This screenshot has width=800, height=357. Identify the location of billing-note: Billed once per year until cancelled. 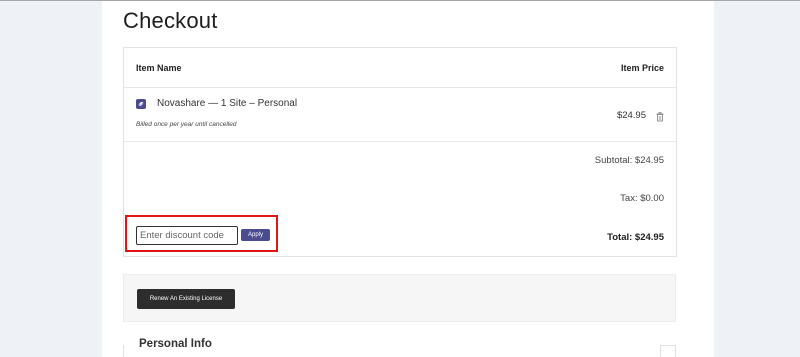
(186, 124).